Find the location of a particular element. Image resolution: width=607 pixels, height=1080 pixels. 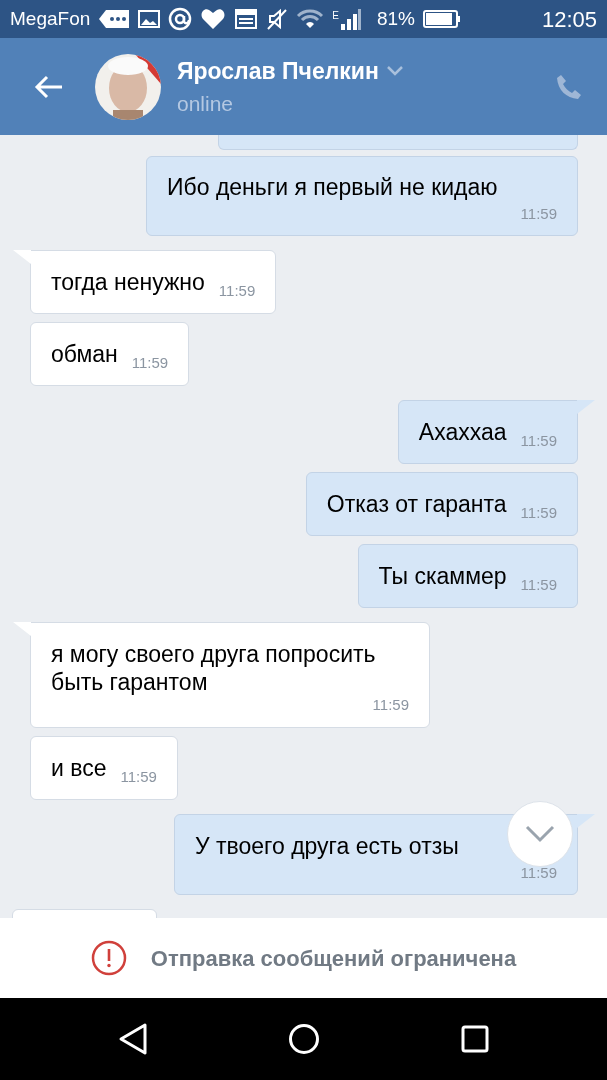

message-text: Ибо деньги я первый не кидаю is located at coordinates (332, 187).